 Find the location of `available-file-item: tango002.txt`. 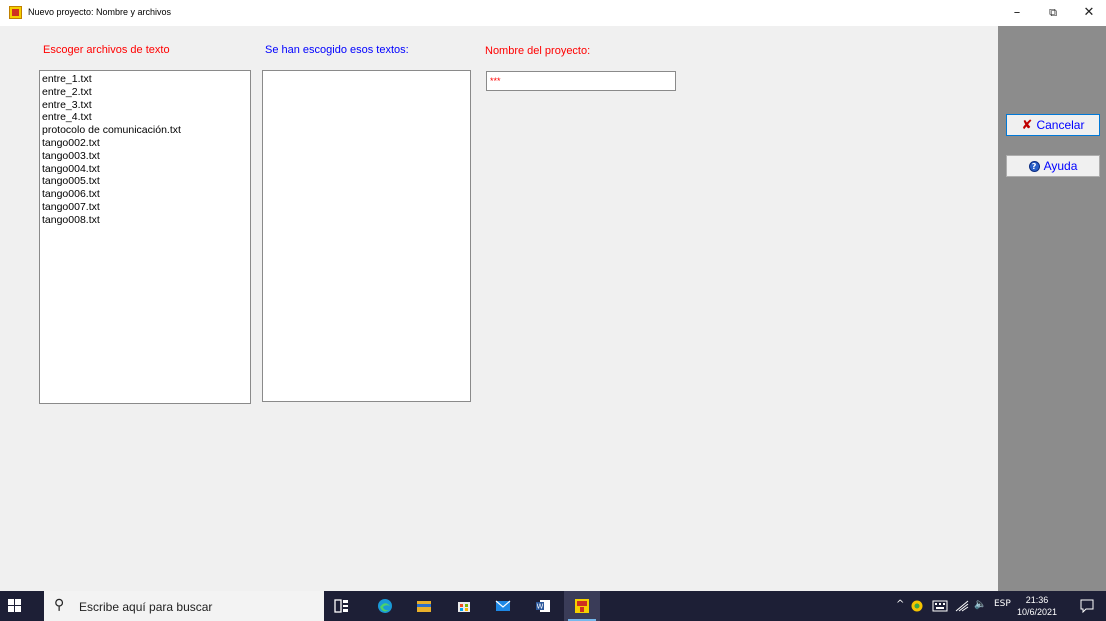

available-file-item: tango002.txt is located at coordinates (145, 143).